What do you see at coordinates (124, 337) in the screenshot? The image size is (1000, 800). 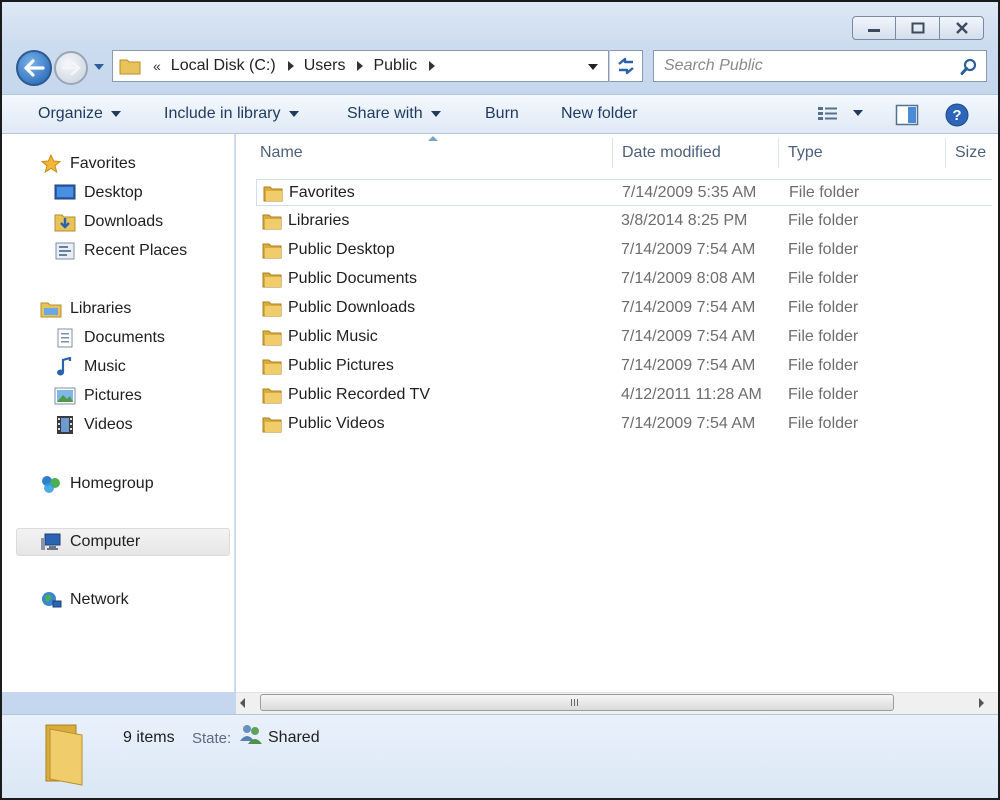 I see `sidebar-item-label: Documents` at bounding box center [124, 337].